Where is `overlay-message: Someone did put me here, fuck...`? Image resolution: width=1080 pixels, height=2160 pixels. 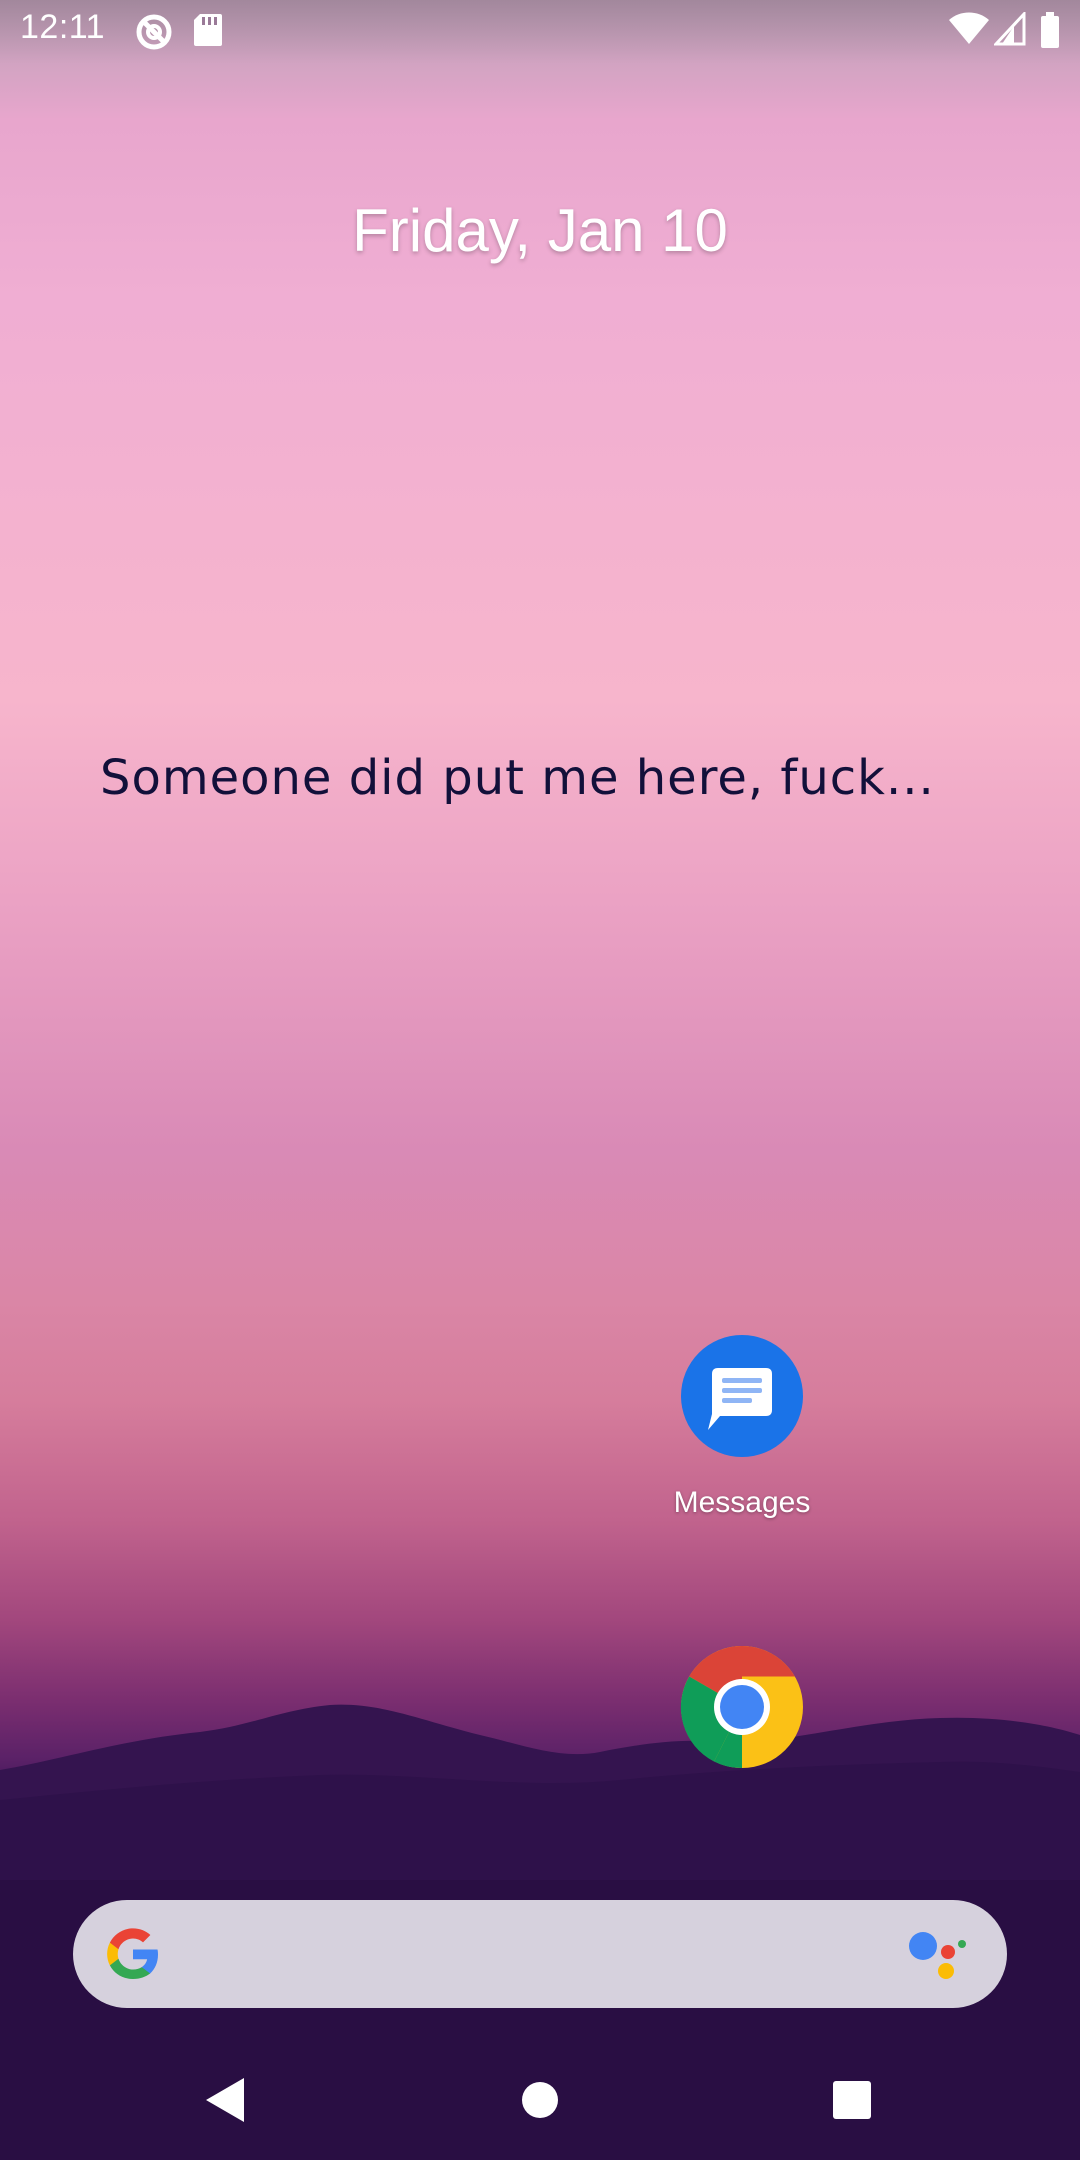
overlay-message: Someone did put me here, fuck... is located at coordinates (517, 778).